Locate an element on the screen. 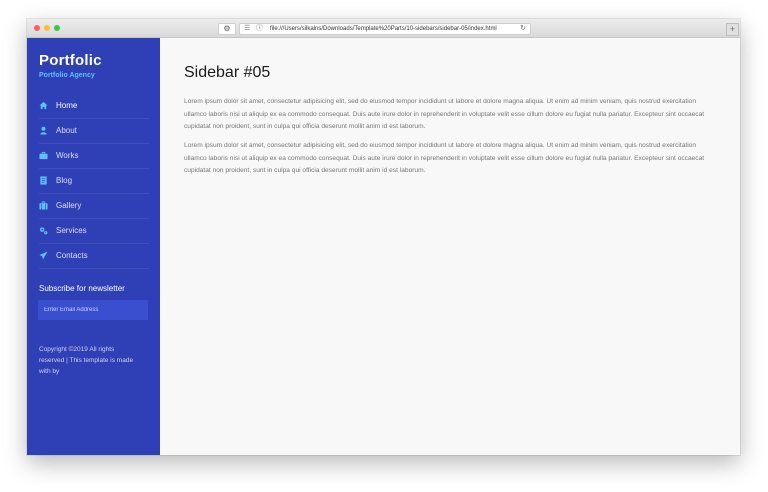 The image size is (768, 492). briefcase-icon is located at coordinates (43, 155).